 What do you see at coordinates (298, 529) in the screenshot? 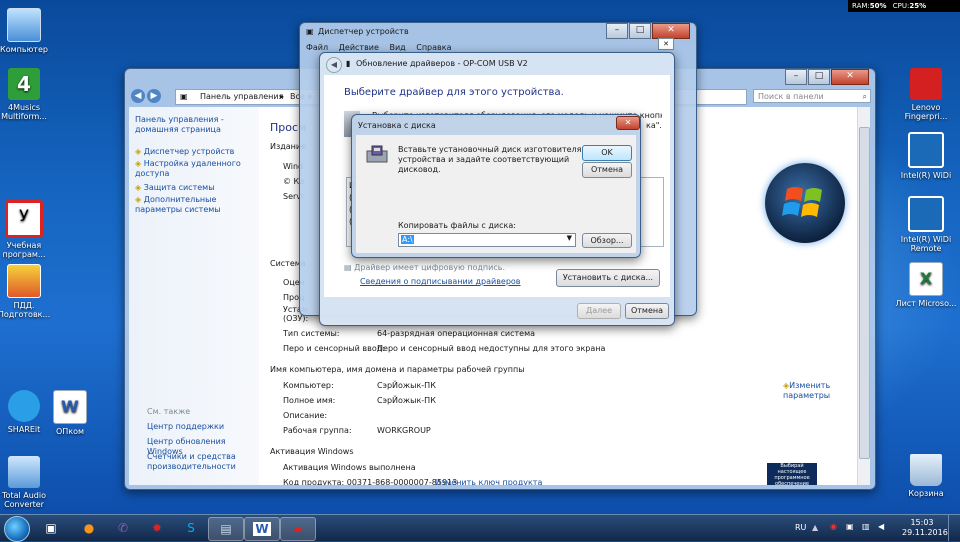
I see `taskbar-item-device-manager: ▰` at bounding box center [298, 529].